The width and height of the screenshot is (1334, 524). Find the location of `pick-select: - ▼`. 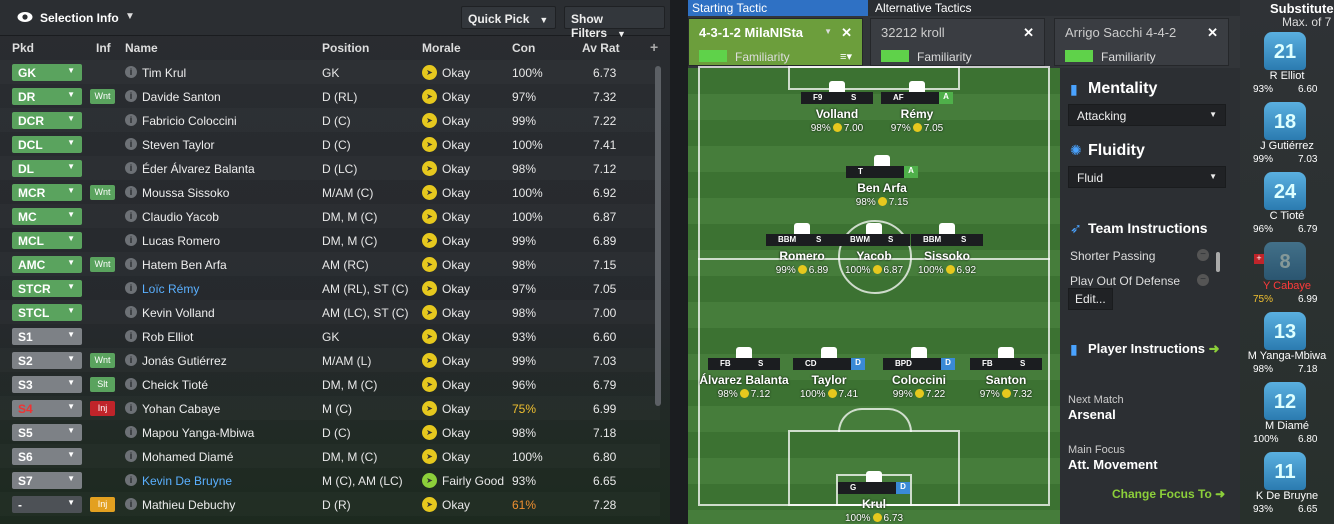

pick-select: - ▼ is located at coordinates (47, 504).